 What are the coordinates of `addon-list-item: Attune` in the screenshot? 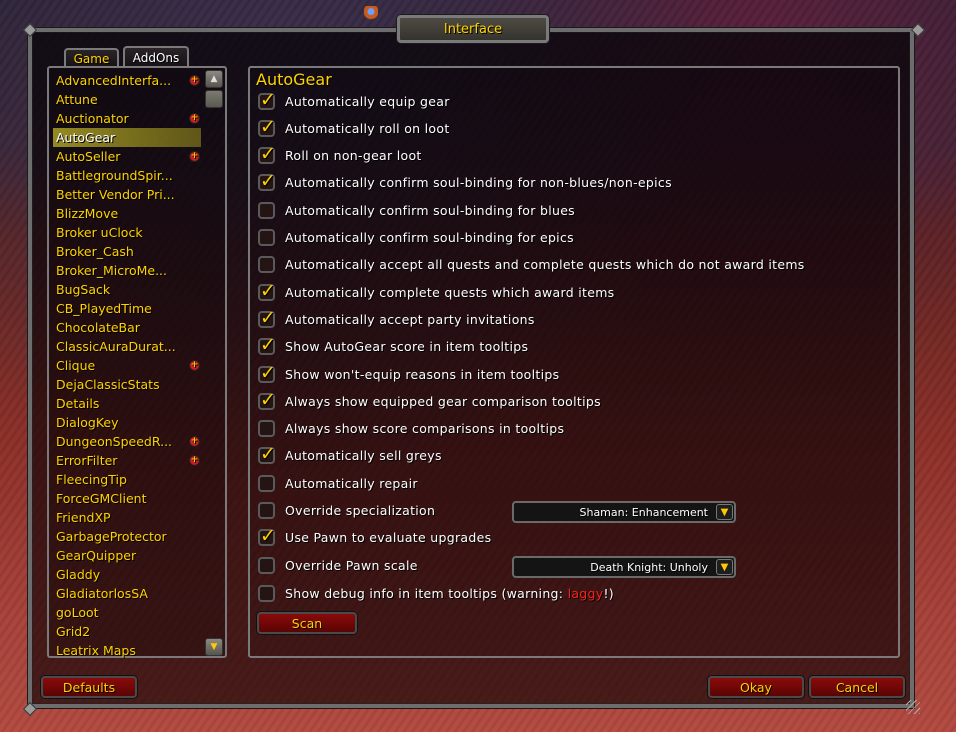 It's located at (127, 99).